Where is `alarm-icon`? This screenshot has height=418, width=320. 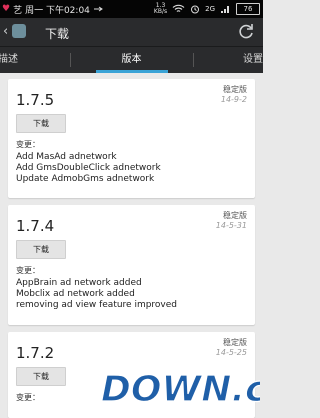
alarm-icon is located at coordinates (195, 9).